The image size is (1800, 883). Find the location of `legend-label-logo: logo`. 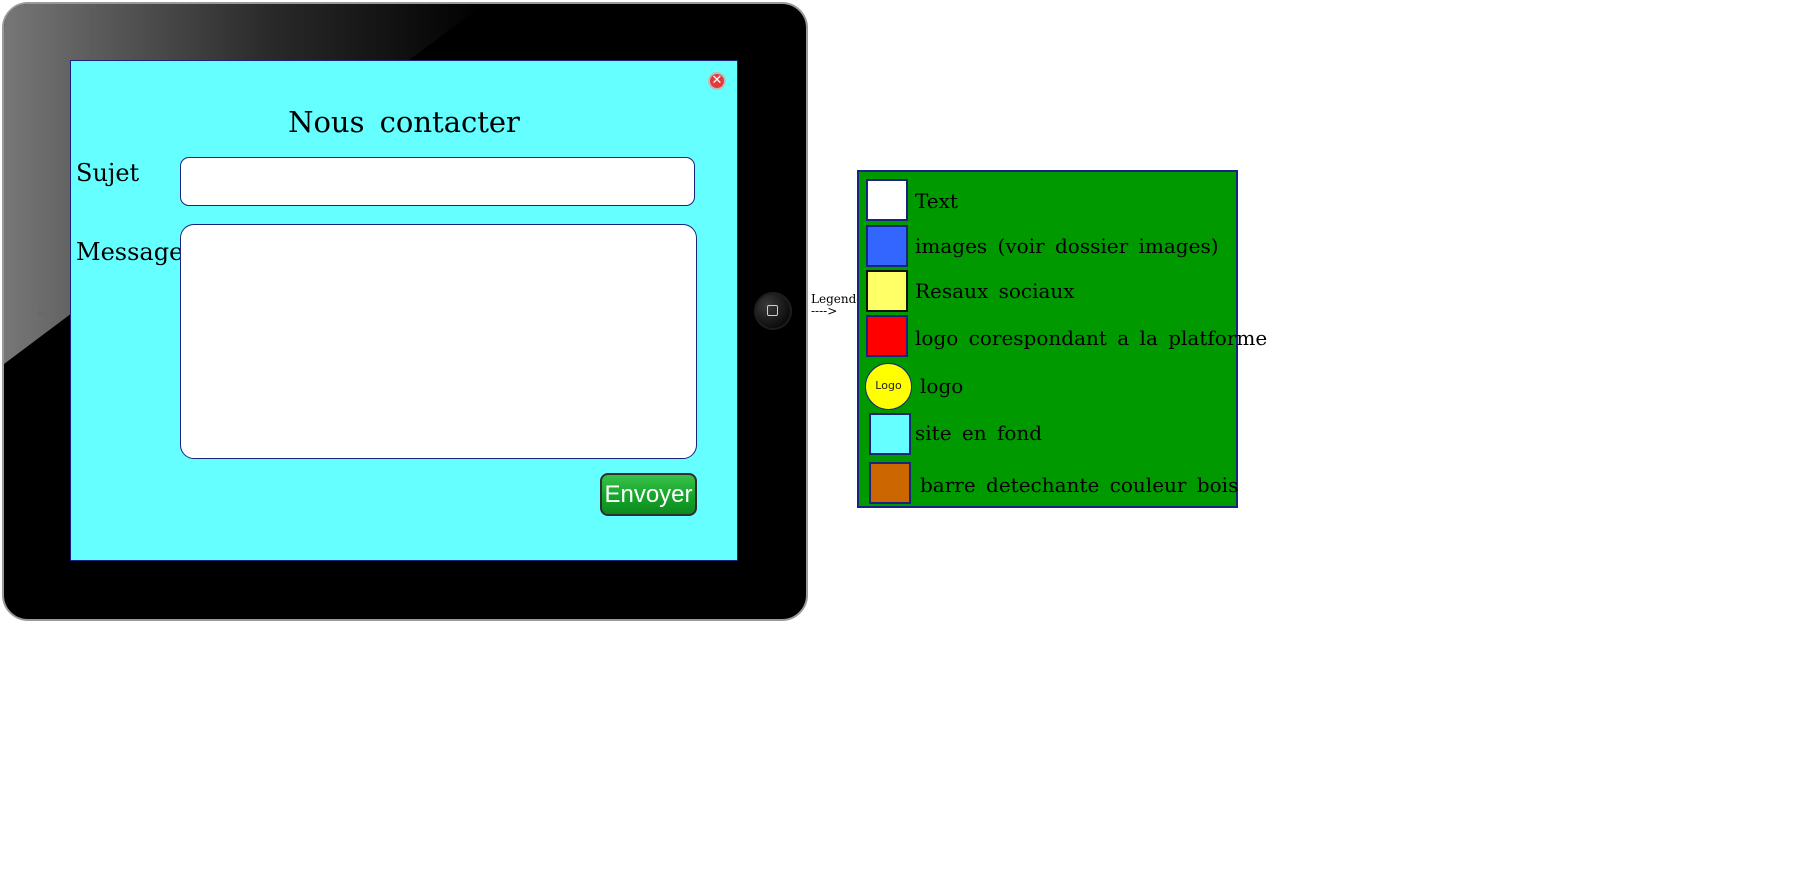

legend-label-logo: logo is located at coordinates (942, 386).